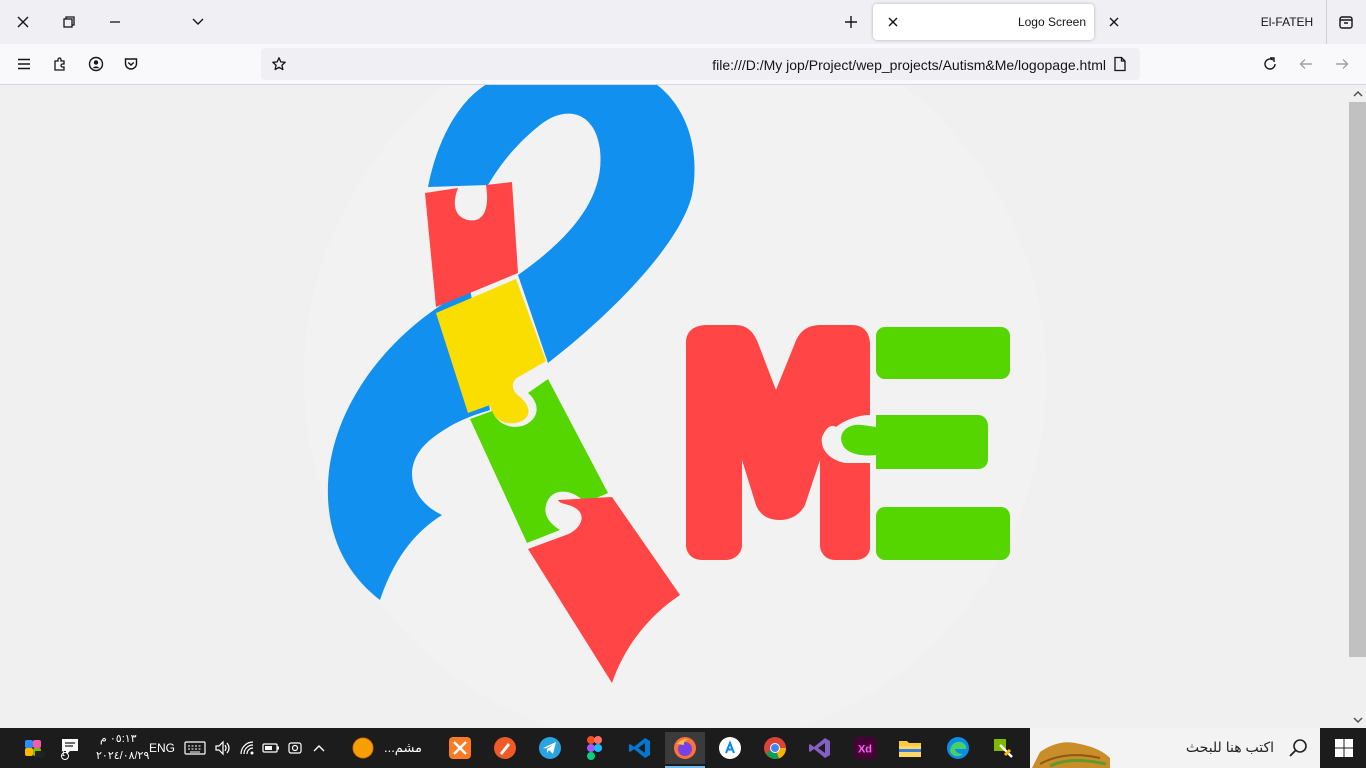  I want to click on tab-close-button, so click(893, 22).